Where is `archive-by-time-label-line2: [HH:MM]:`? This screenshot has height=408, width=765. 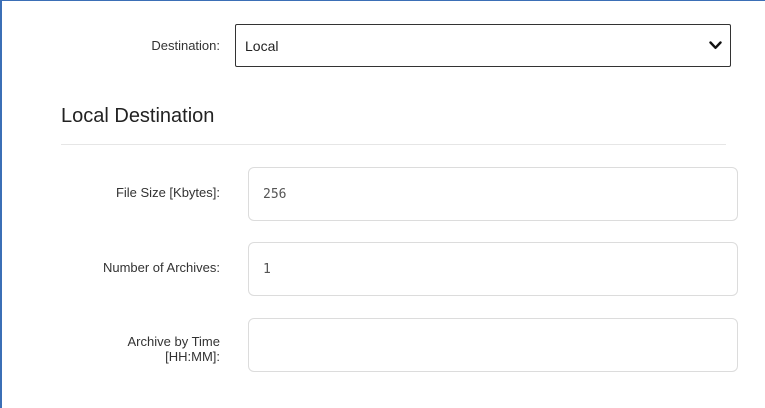
archive-by-time-label-line2: [HH:MM]: is located at coordinates (192, 356).